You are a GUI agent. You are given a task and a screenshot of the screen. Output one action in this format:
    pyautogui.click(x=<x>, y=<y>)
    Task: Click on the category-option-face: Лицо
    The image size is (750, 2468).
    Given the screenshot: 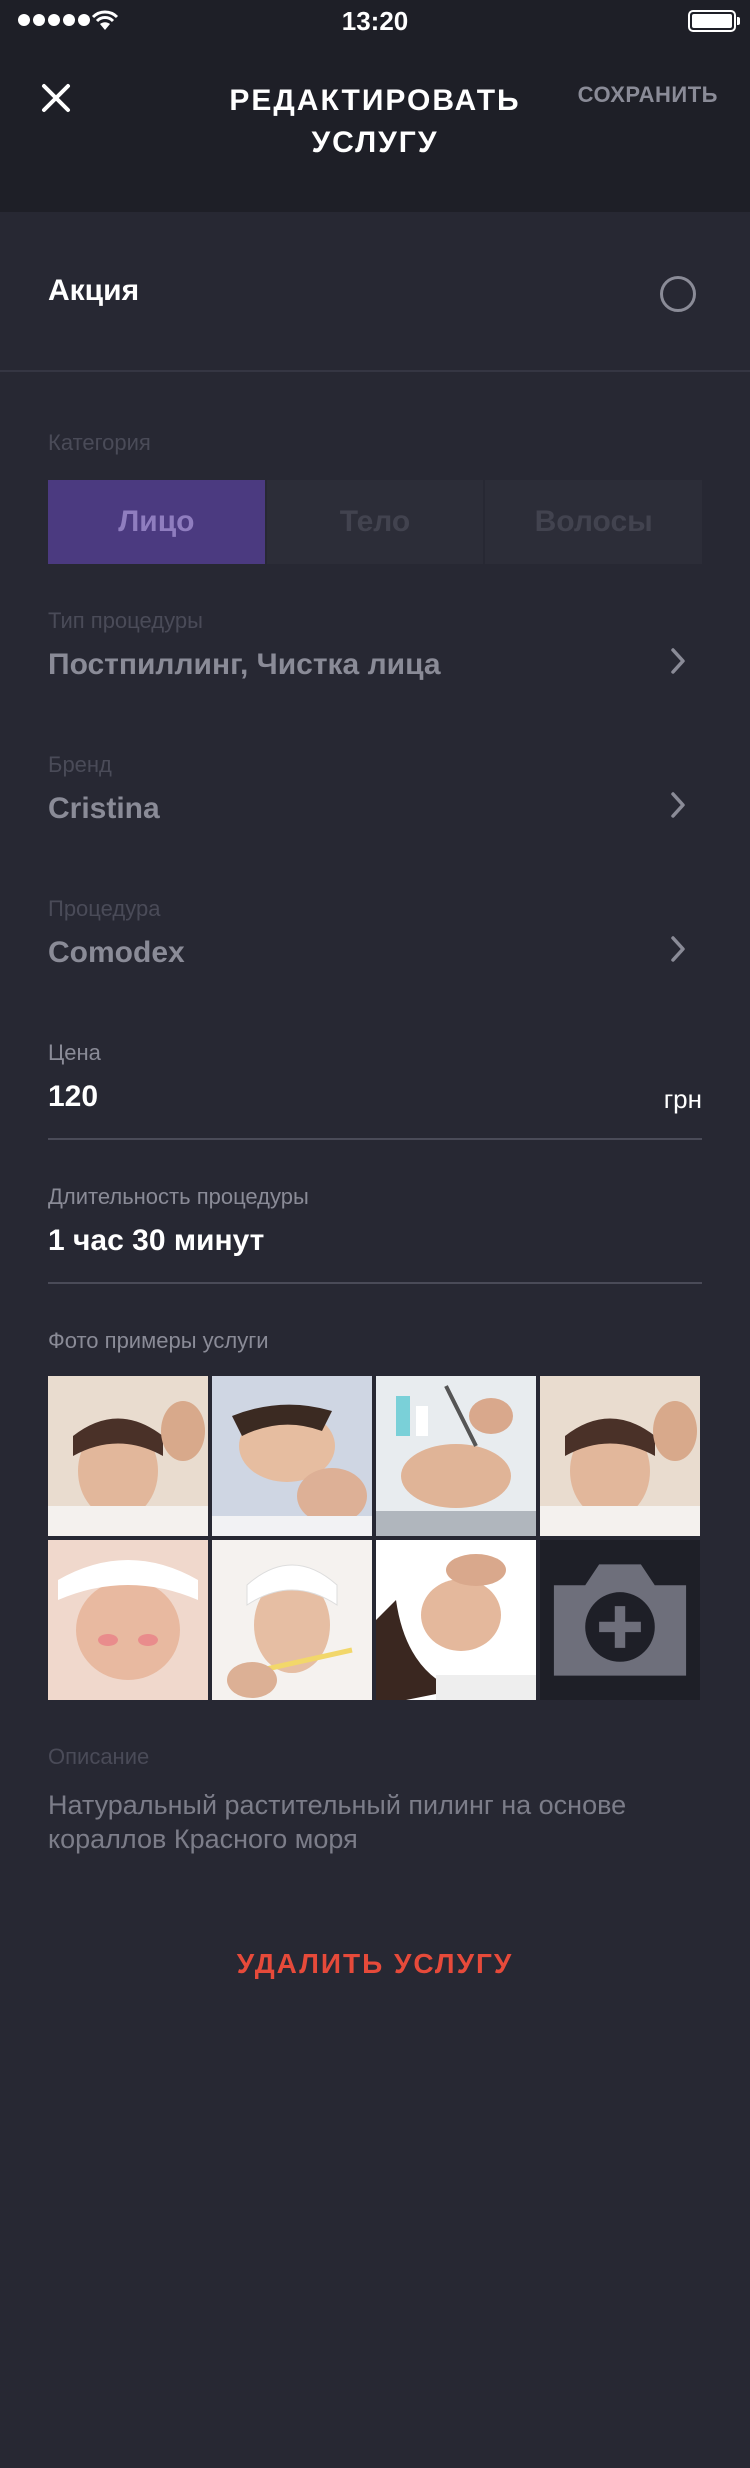 What is the action you would take?
    pyautogui.click(x=156, y=522)
    